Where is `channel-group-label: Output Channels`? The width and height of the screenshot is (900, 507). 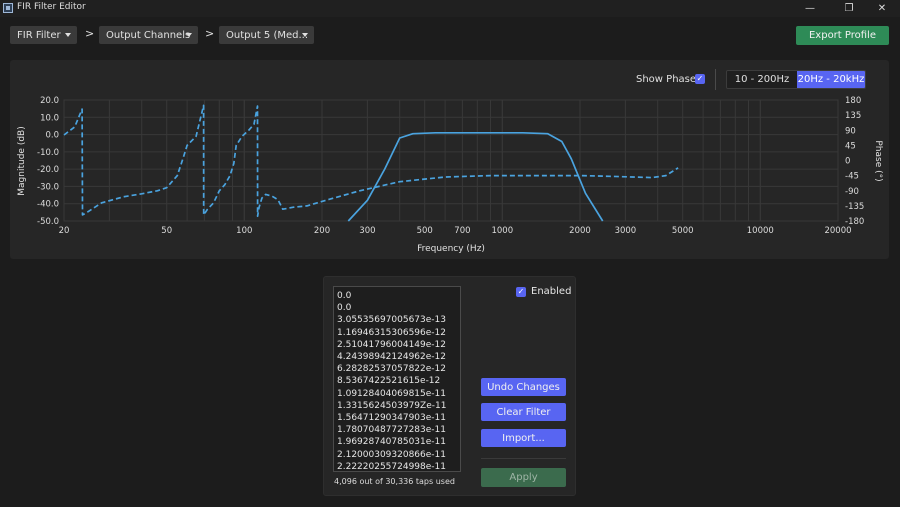
channel-group-label: Output Channels is located at coordinates (148, 35).